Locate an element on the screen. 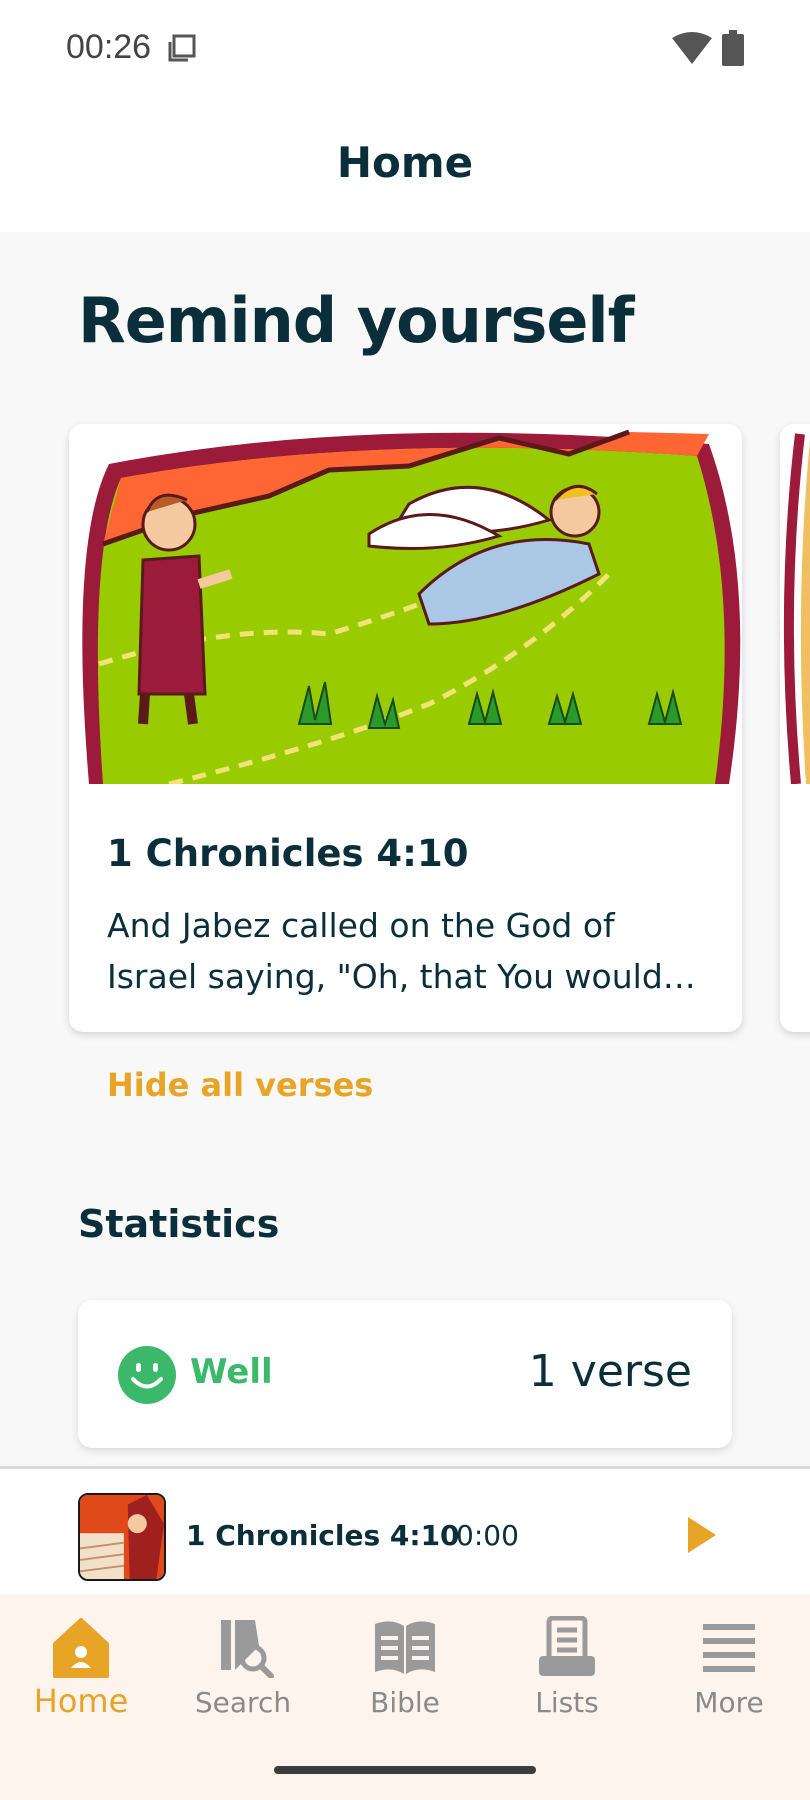 The height and width of the screenshot is (1800, 810). play-icon is located at coordinates (702, 1535).